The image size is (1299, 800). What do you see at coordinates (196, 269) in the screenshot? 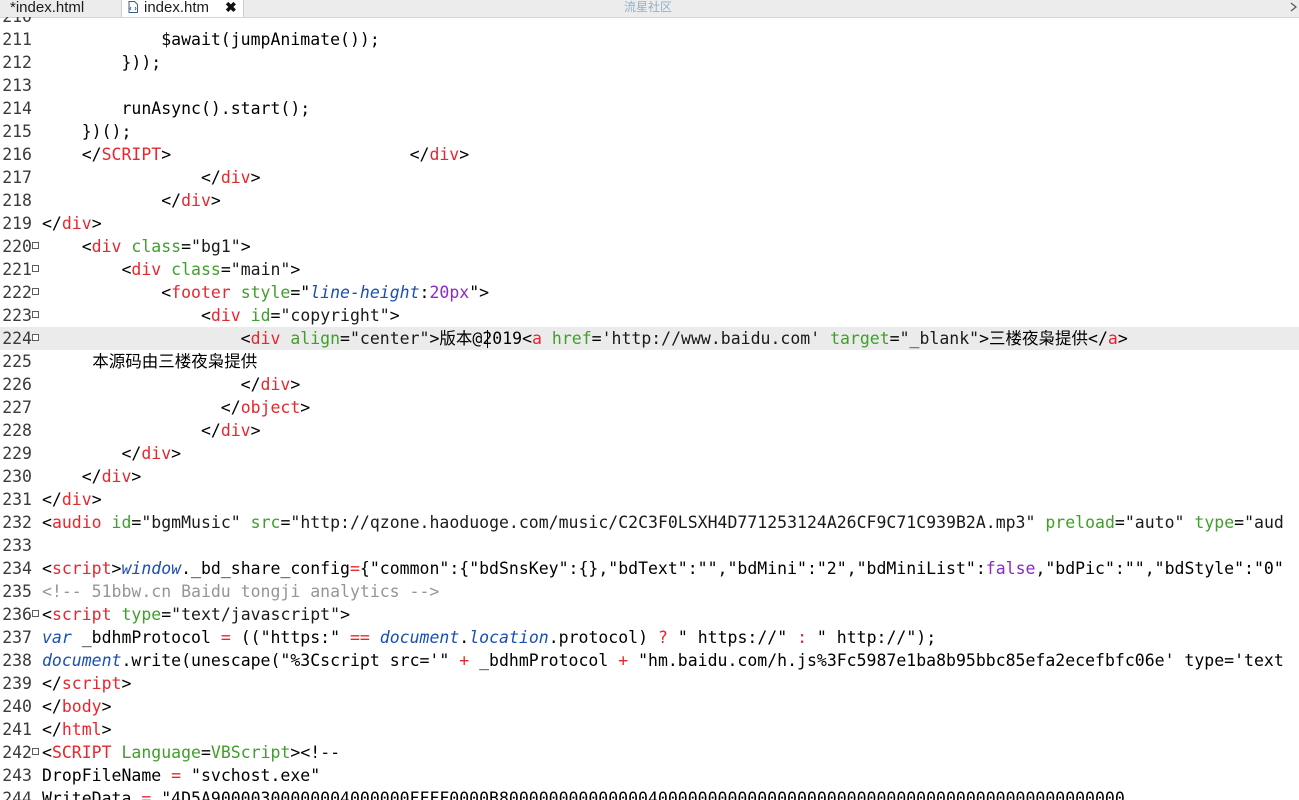
I see `token: class` at bounding box center [196, 269].